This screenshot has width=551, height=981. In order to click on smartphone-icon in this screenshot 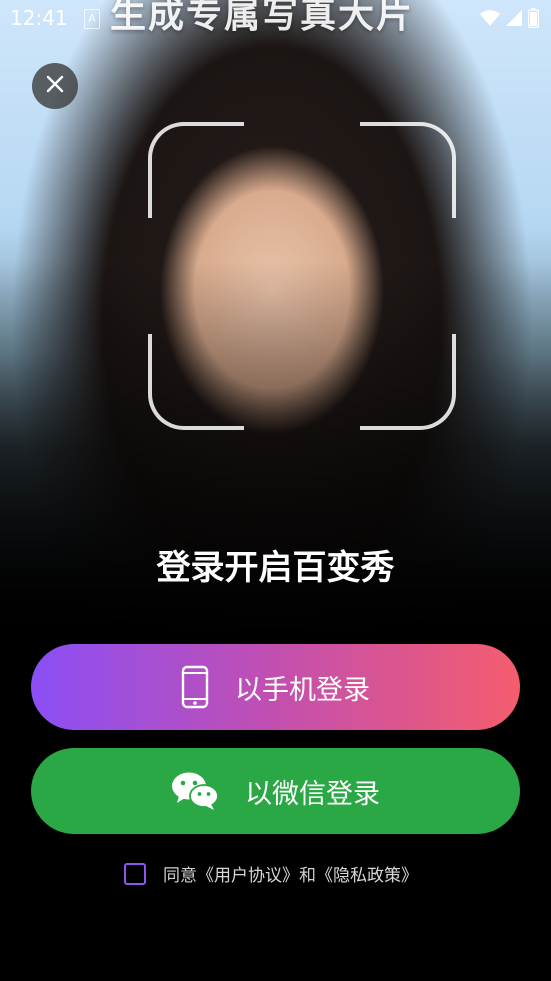, I will do `click(195, 687)`.